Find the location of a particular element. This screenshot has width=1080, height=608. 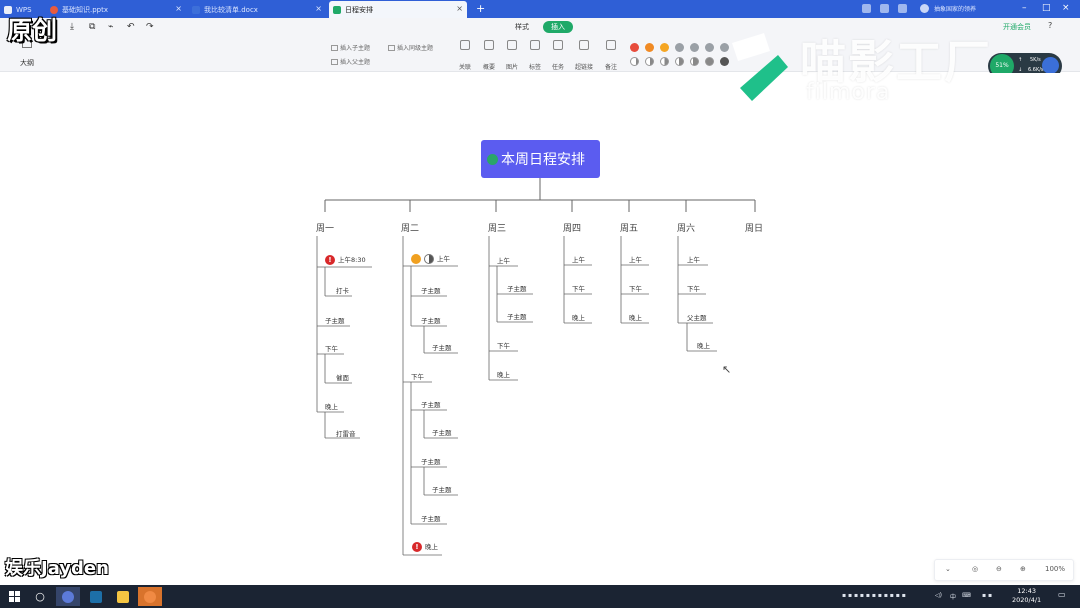

zoom-level: 100% is located at coordinates (1055, 569).